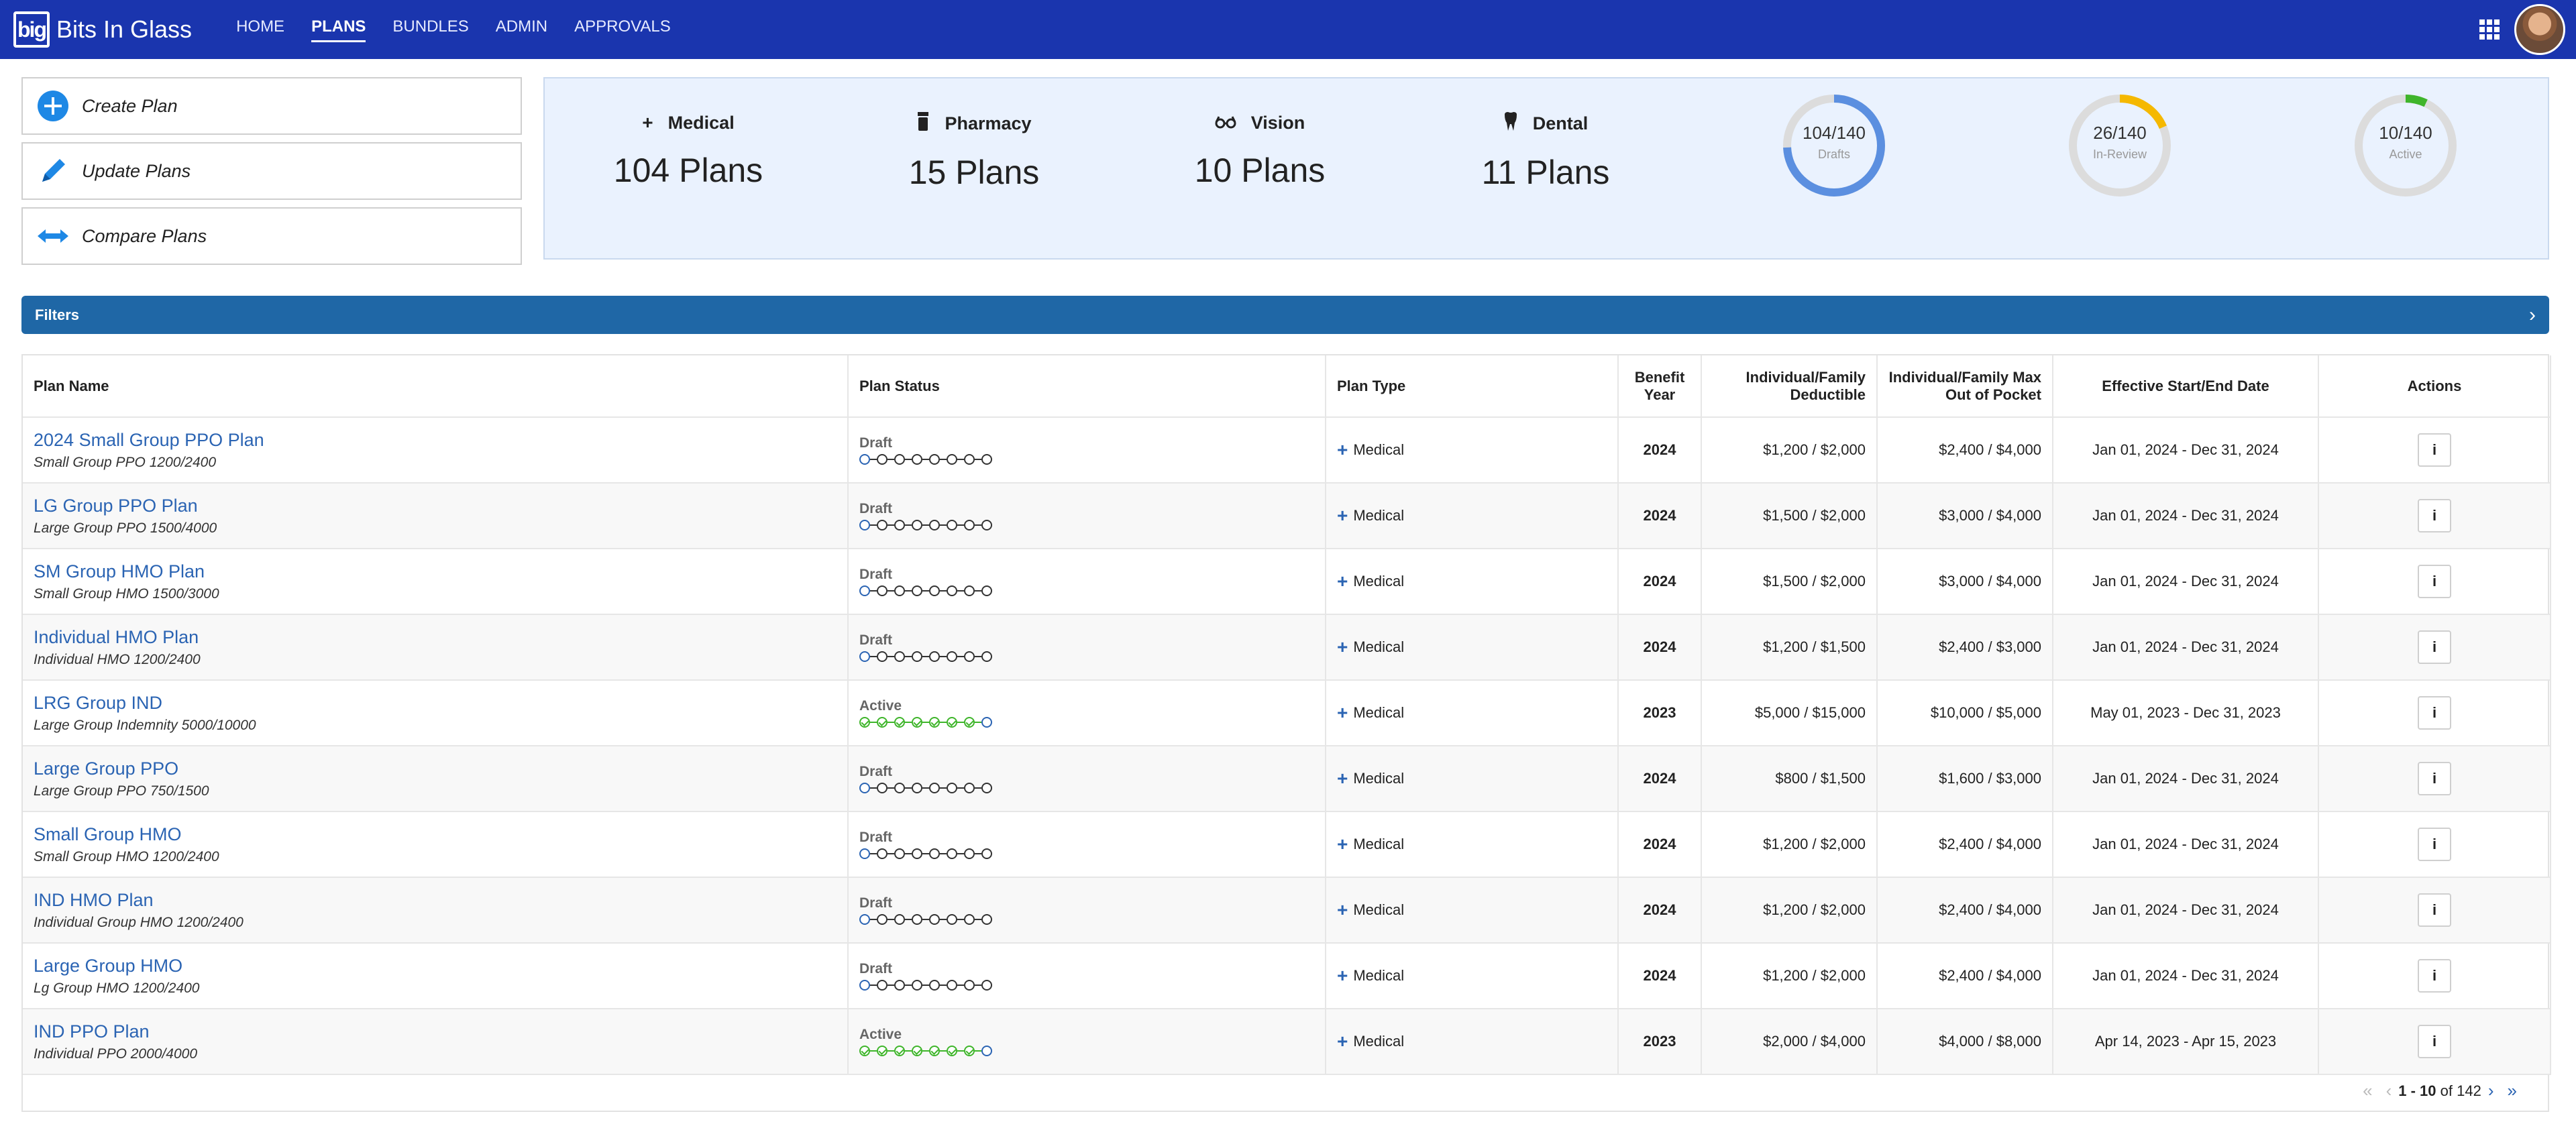 This screenshot has height=1124, width=2576. I want to click on plan-name-link: IND HMO Plan, so click(435, 900).